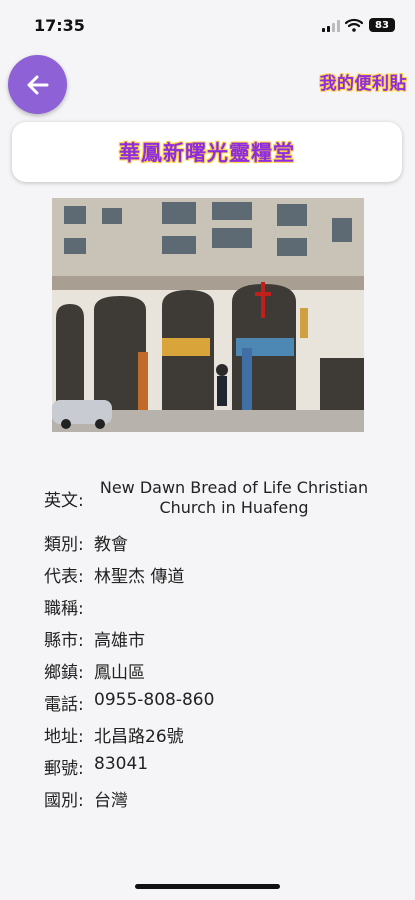 Image resolution: width=415 pixels, height=900 pixels. Describe the element at coordinates (64, 545) in the screenshot. I see `detail-label: 類別:` at that location.